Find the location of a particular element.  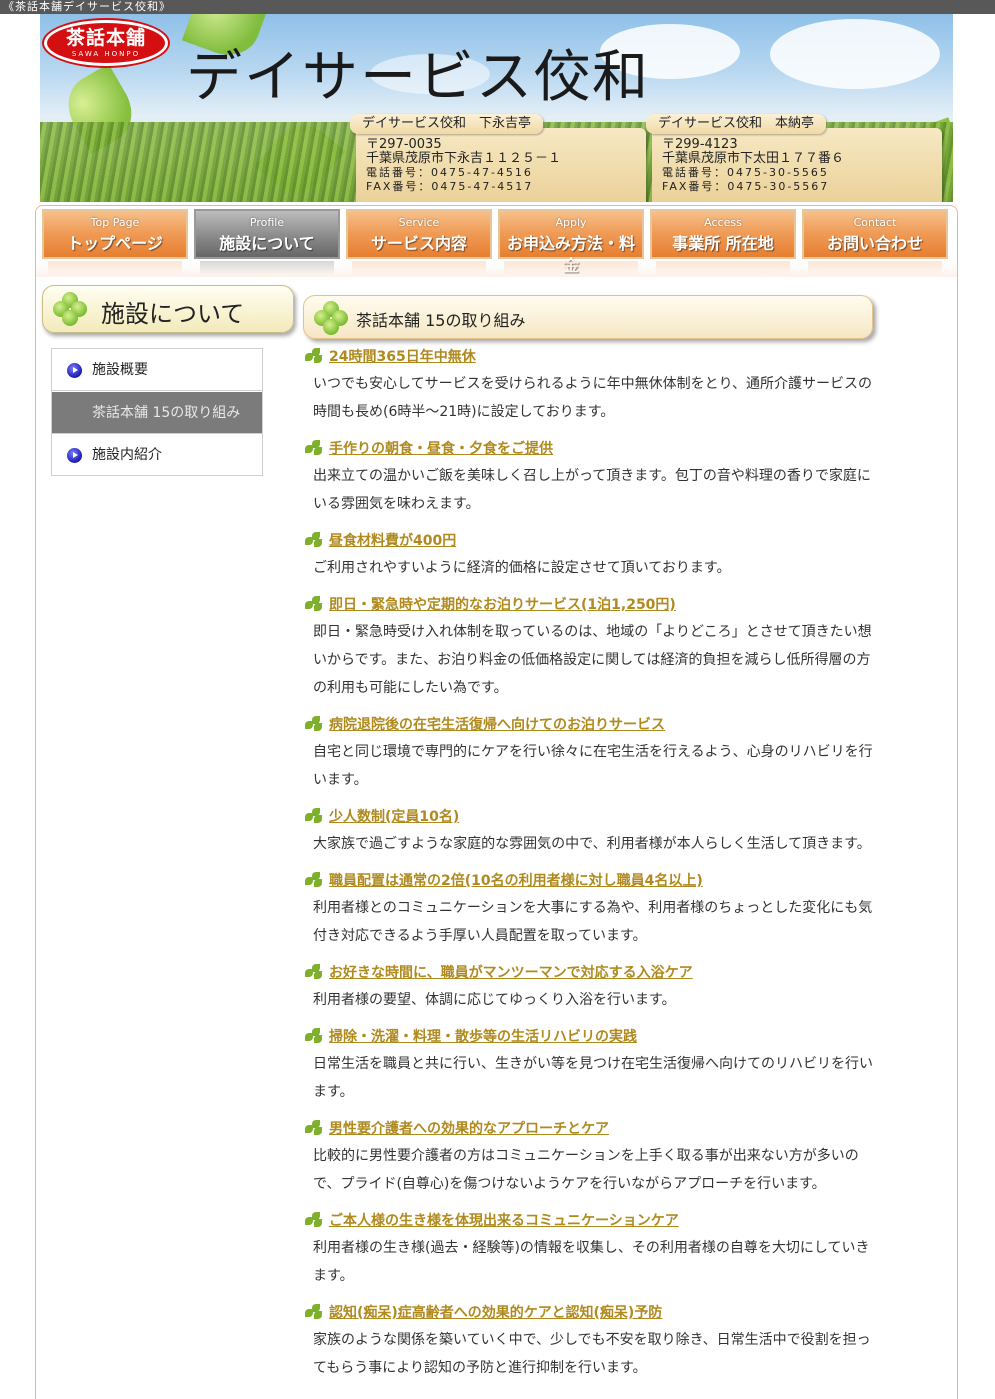

office-address: 千葉県茂原市下永吉１１２５－１ is located at coordinates (464, 158).